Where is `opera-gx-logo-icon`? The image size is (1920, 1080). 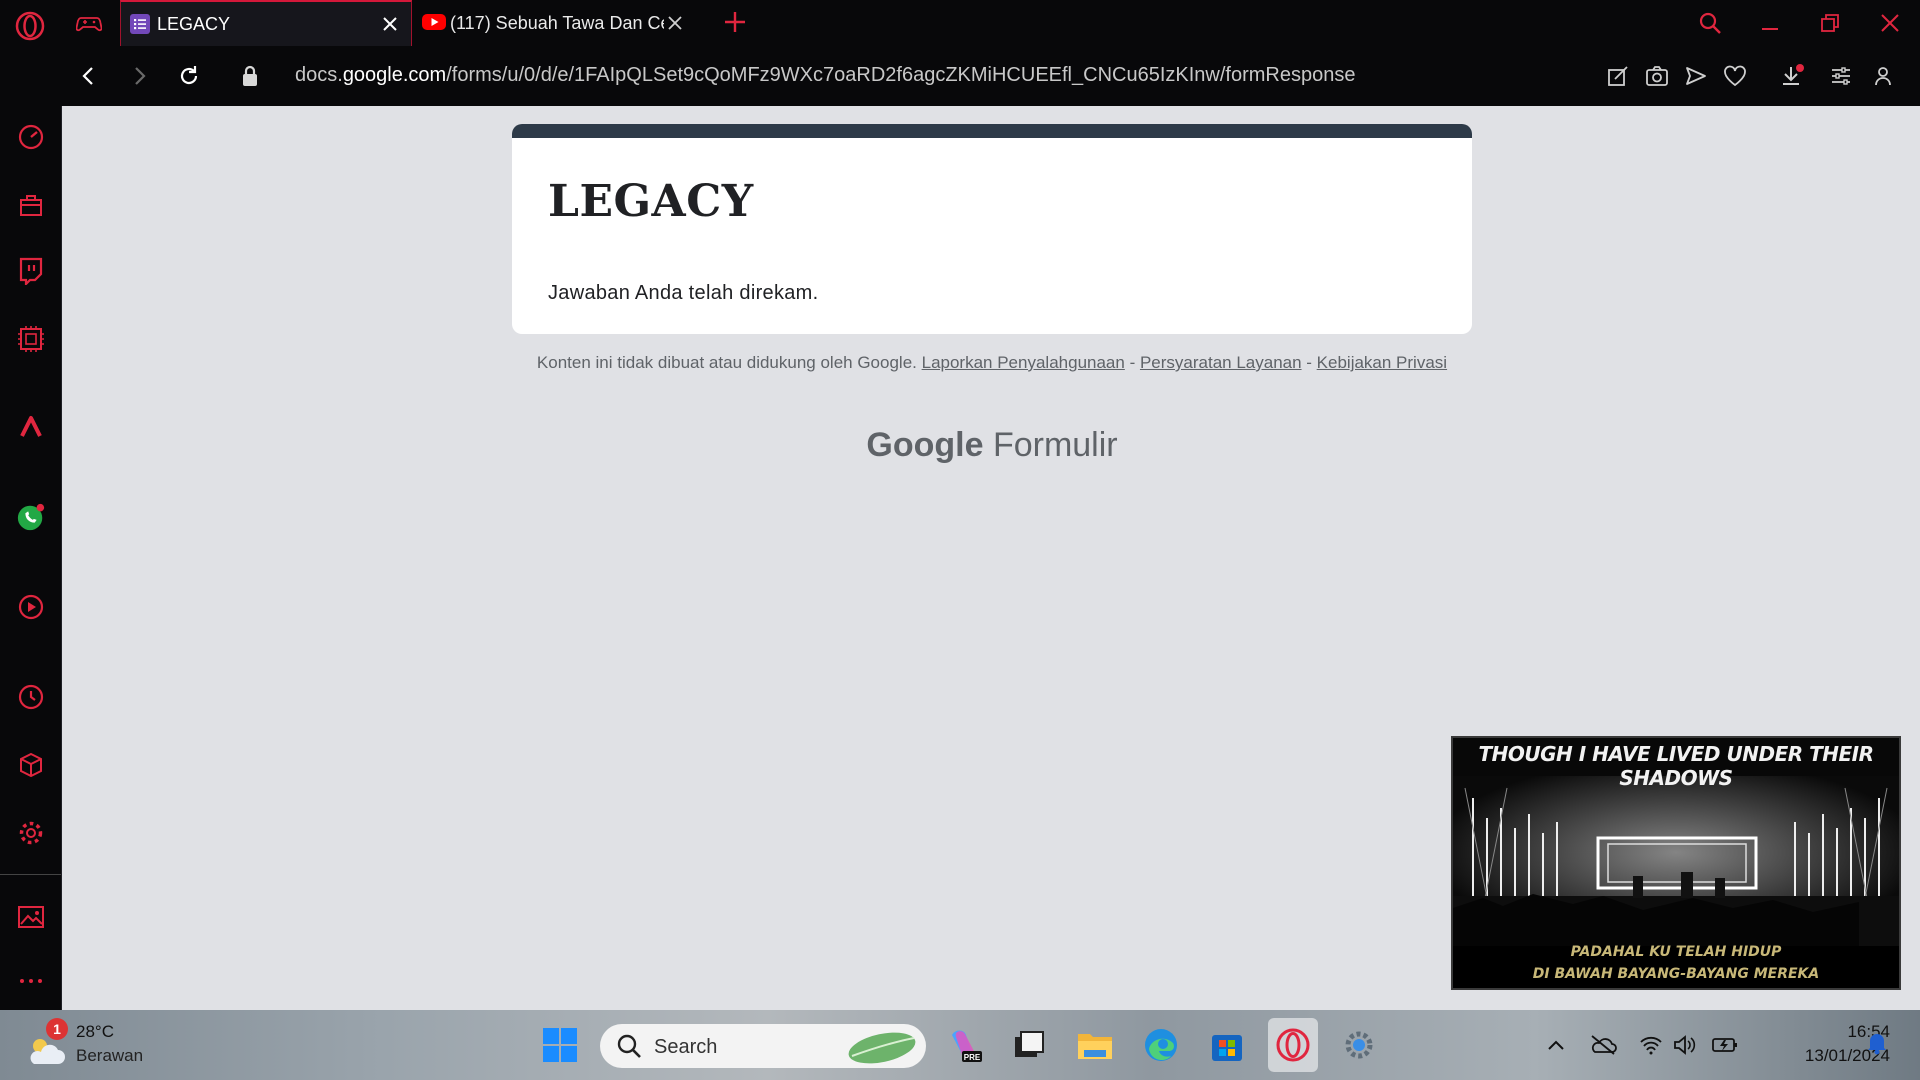 opera-gx-logo-icon is located at coordinates (30, 26).